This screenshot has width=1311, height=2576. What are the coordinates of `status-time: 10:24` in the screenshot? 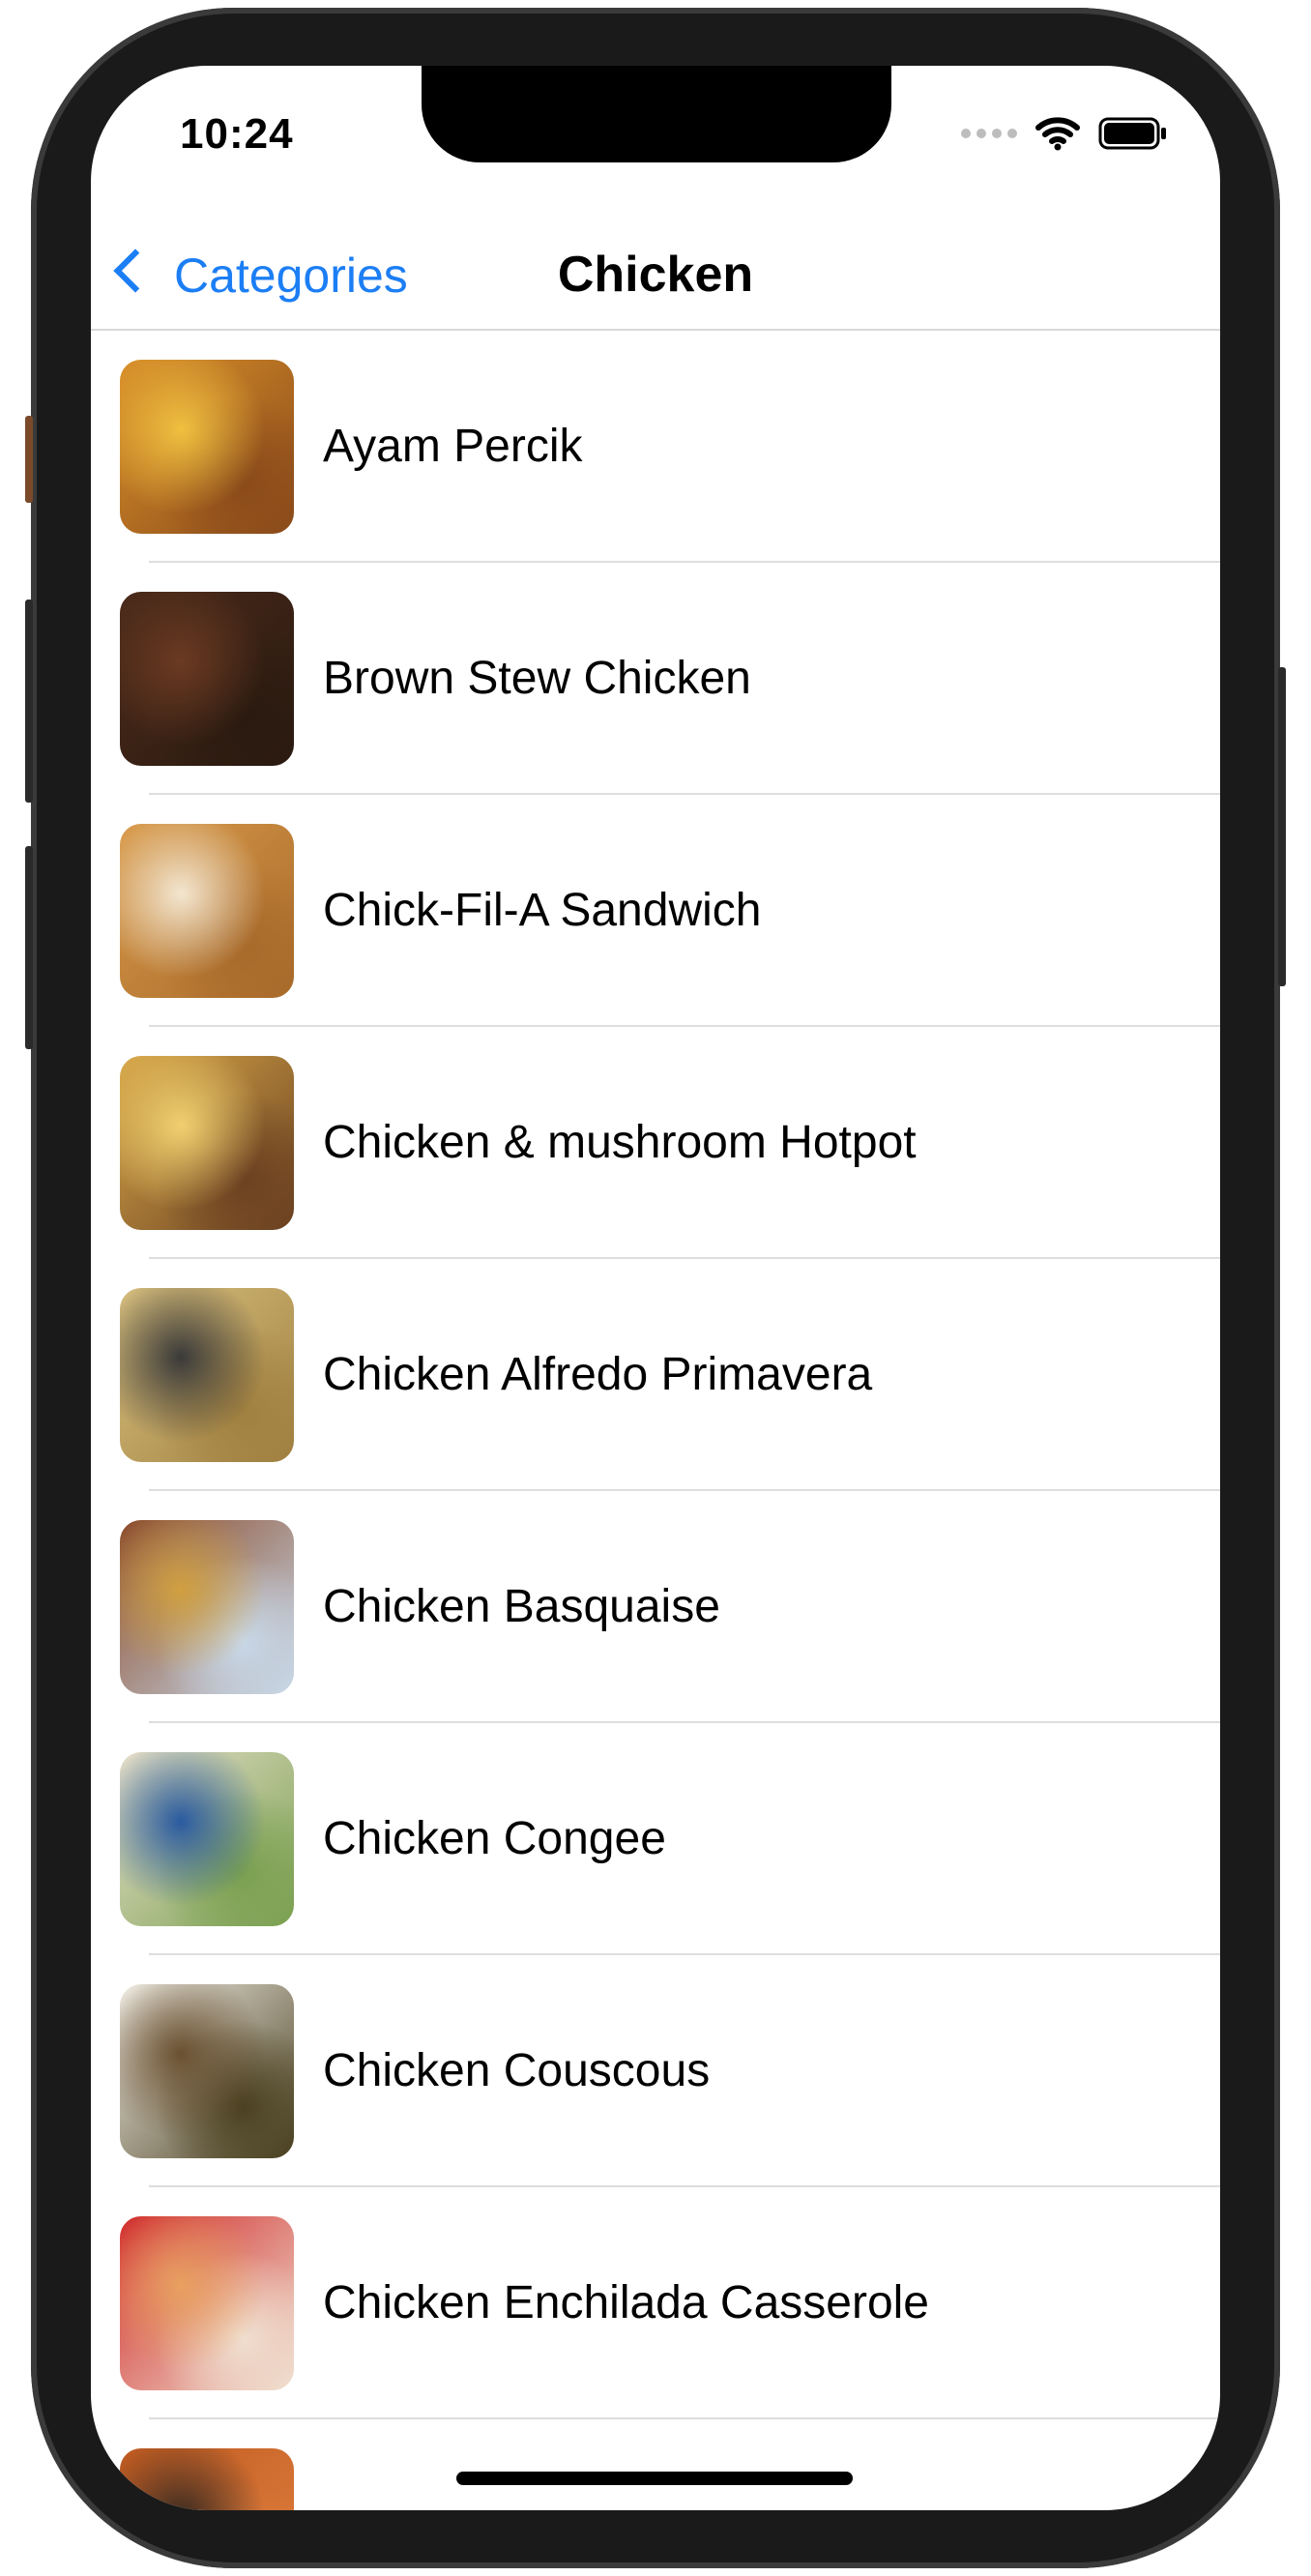 It's located at (237, 134).